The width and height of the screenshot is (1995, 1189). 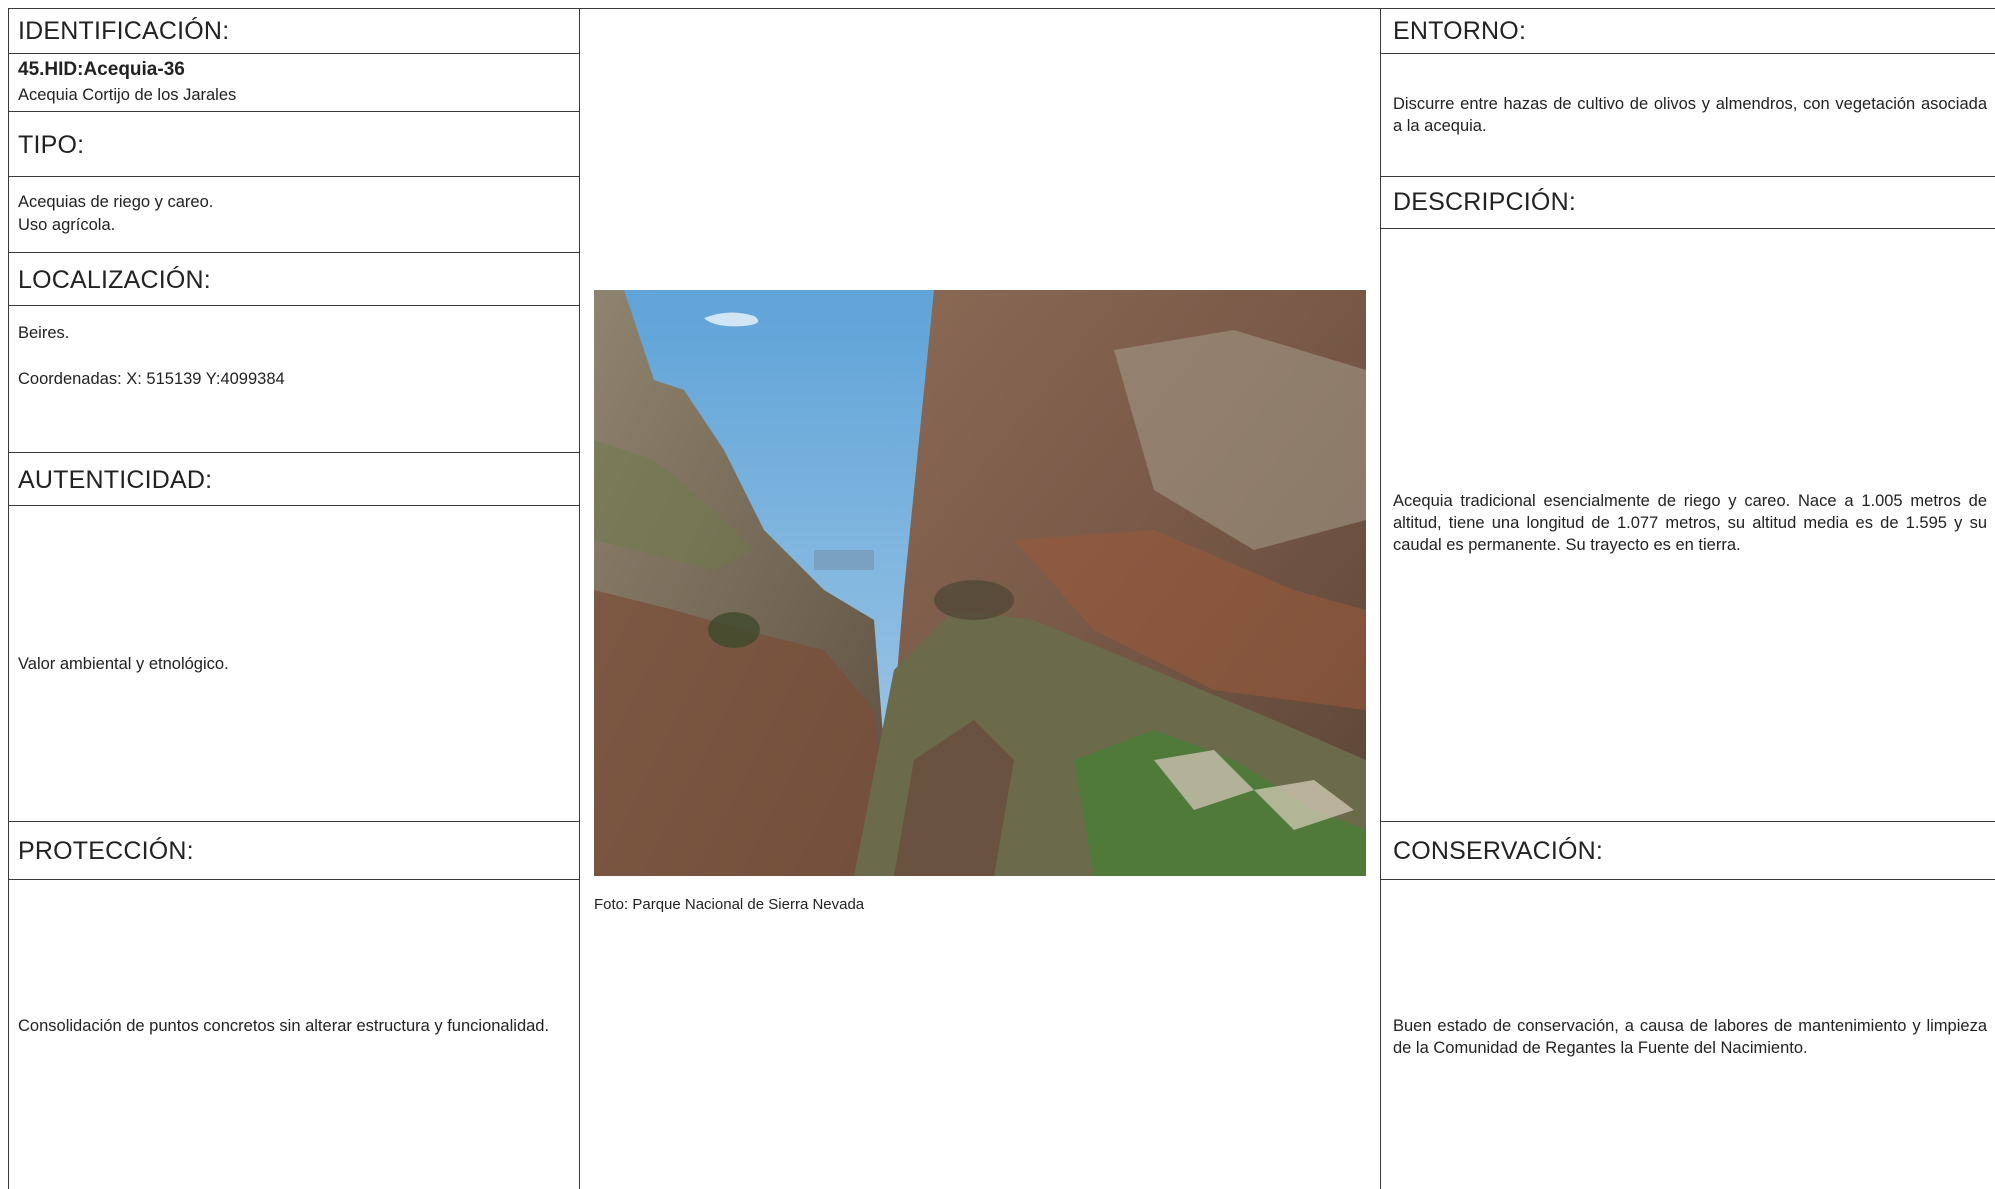 I want to click on autenticidad-heading: AUTENTICIDAD:, so click(x=115, y=480).